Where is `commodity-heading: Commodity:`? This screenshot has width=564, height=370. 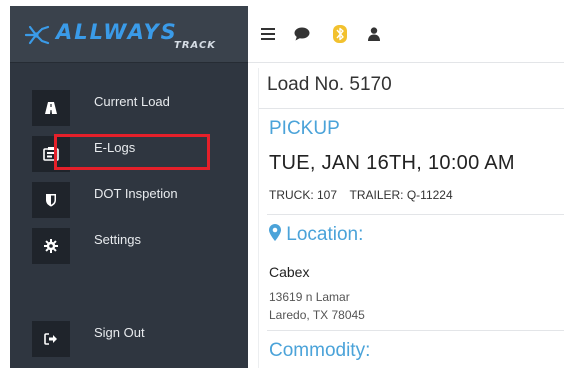 commodity-heading: Commodity: is located at coordinates (320, 350).